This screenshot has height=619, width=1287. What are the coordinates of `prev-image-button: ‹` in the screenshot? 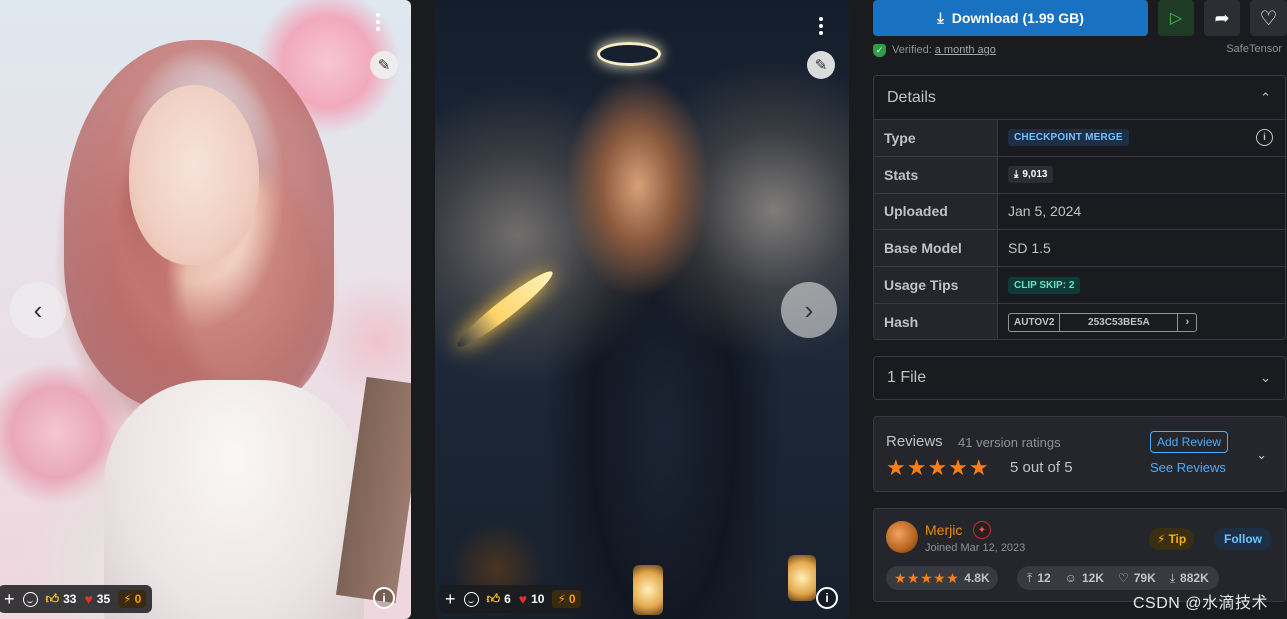 It's located at (38, 310).